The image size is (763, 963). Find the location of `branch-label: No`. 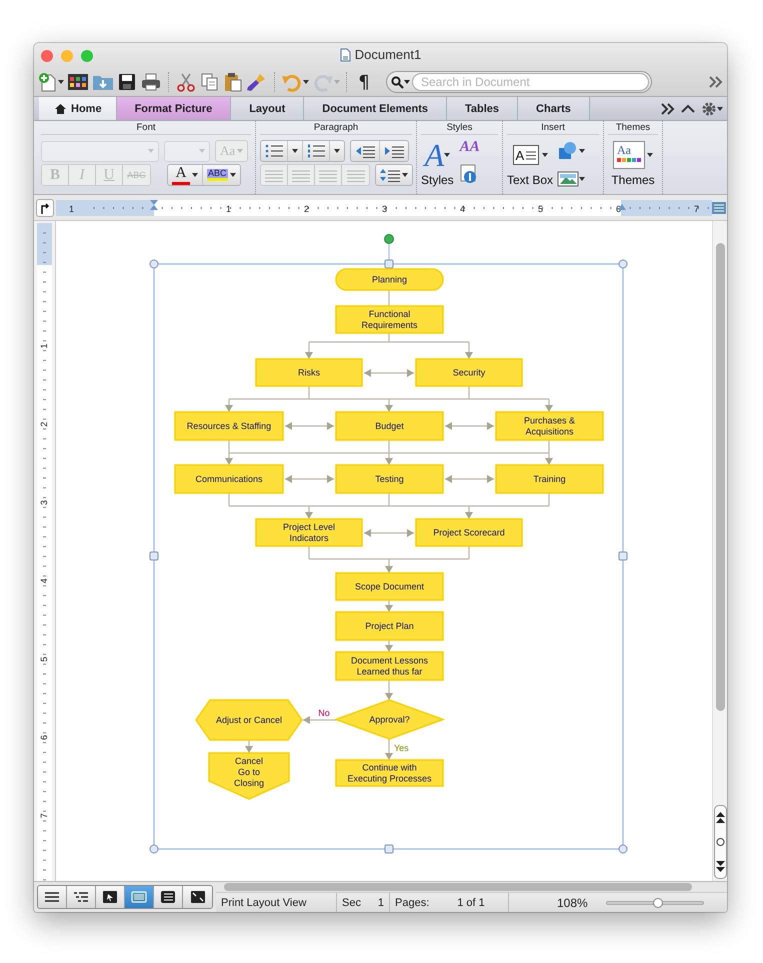

branch-label: No is located at coordinates (324, 713).